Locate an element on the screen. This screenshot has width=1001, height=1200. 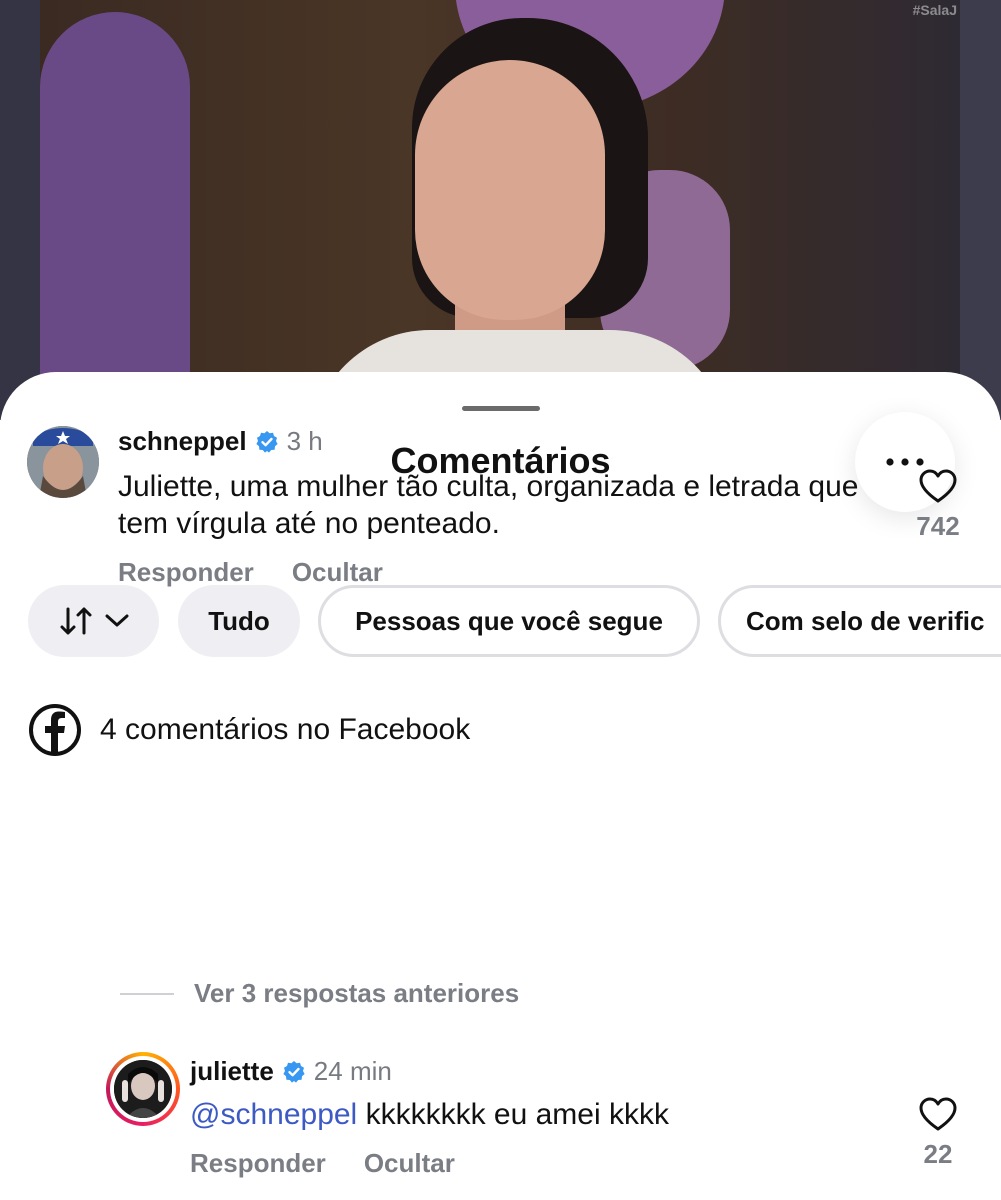
story-ring is located at coordinates (143, 1089).